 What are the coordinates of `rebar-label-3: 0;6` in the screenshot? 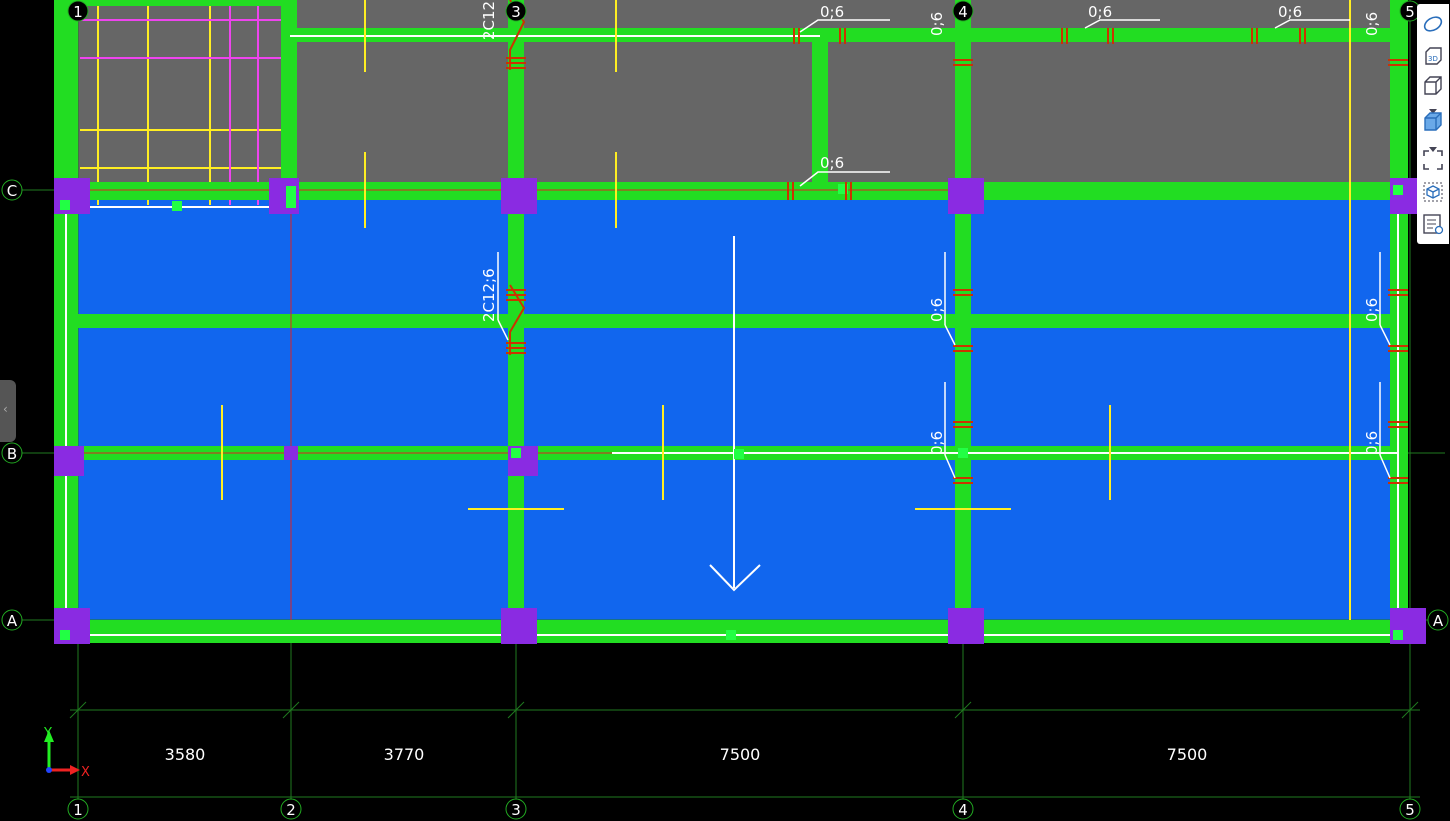 It's located at (1290, 12).